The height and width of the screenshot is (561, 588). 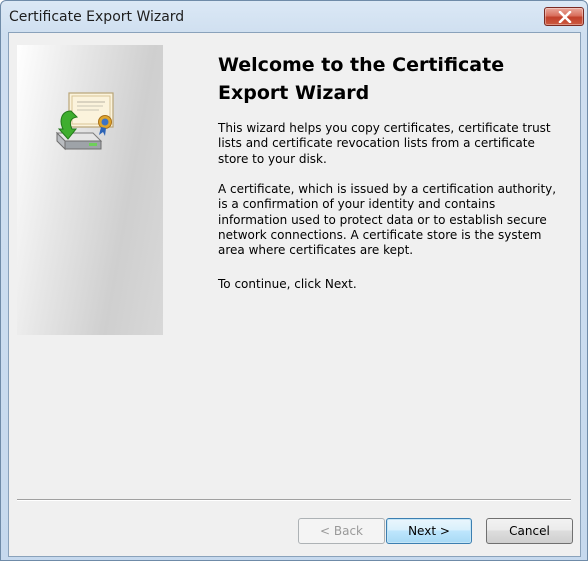 I want to click on close-icon, so click(x=565, y=17).